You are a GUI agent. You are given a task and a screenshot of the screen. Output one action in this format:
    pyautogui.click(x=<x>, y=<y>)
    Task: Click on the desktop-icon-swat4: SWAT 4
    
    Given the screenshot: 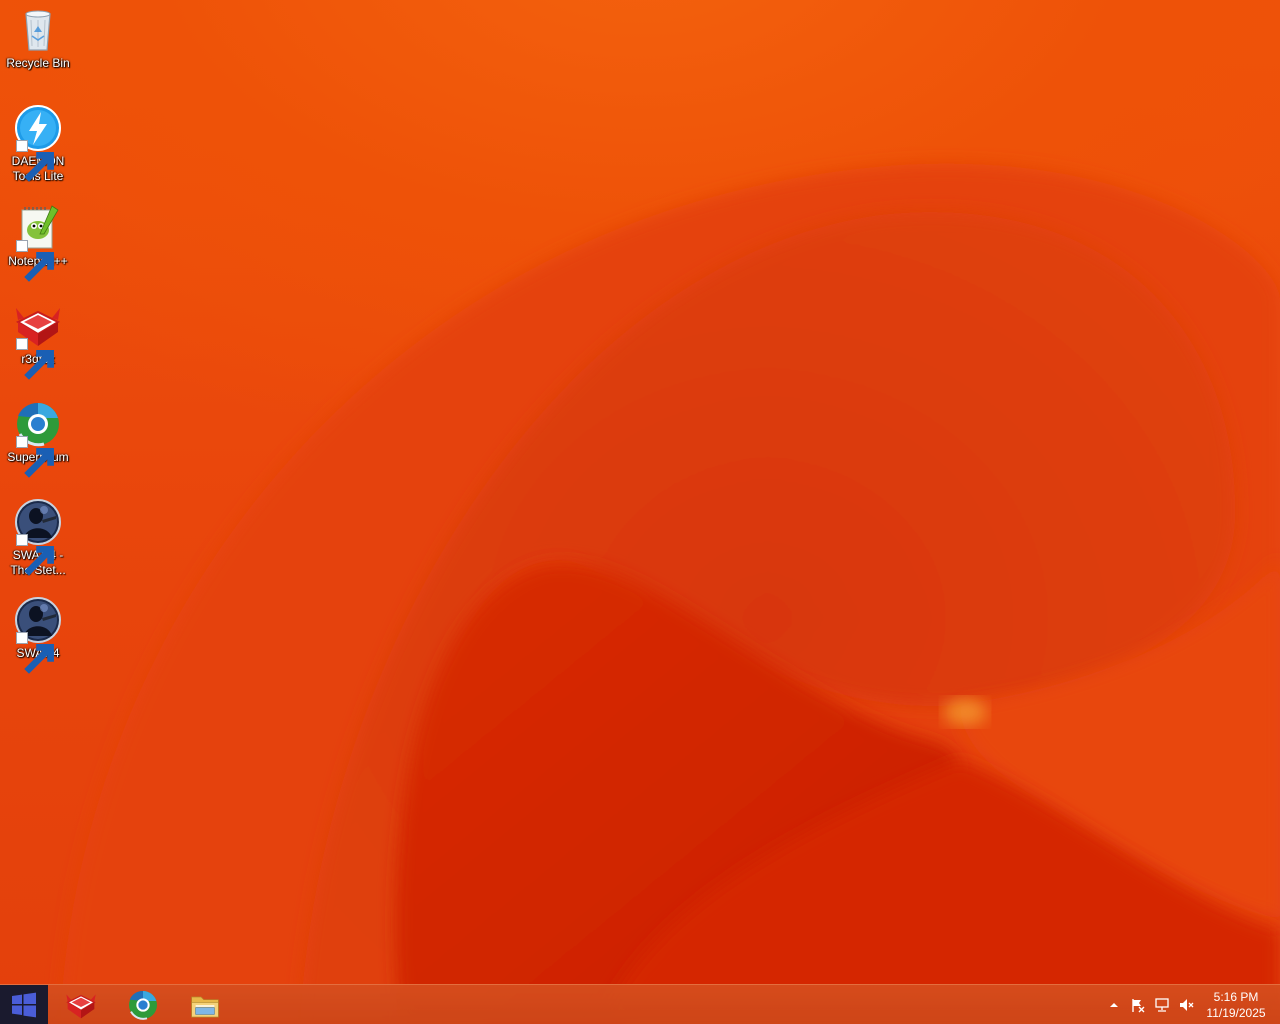 What is the action you would take?
    pyautogui.click(x=38, y=635)
    